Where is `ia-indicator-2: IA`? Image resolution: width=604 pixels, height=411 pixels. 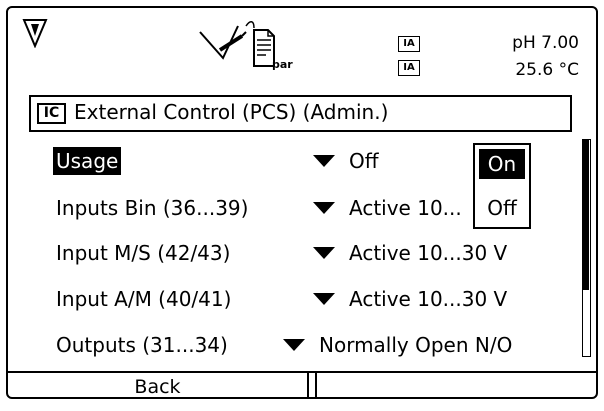 ia-indicator-2: IA is located at coordinates (409, 68).